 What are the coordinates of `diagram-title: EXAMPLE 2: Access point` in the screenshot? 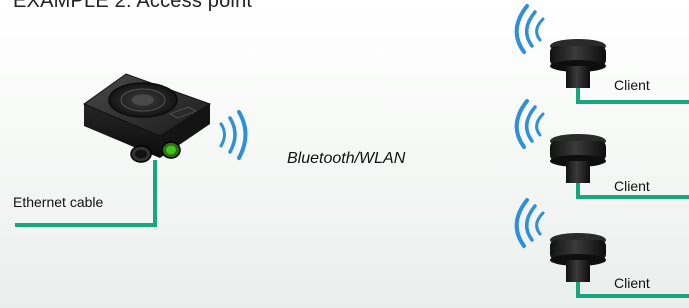 It's located at (133, 6).